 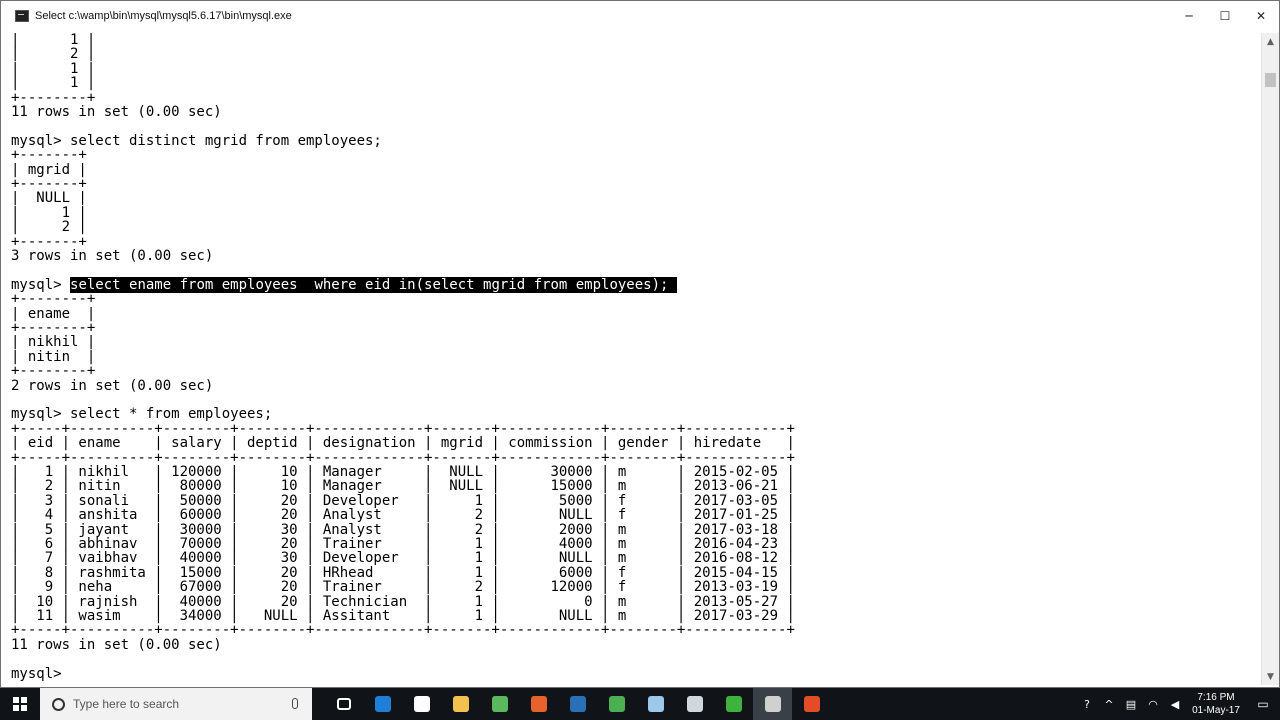 I want to click on search-placeholder: Type here to search, so click(x=126, y=704).